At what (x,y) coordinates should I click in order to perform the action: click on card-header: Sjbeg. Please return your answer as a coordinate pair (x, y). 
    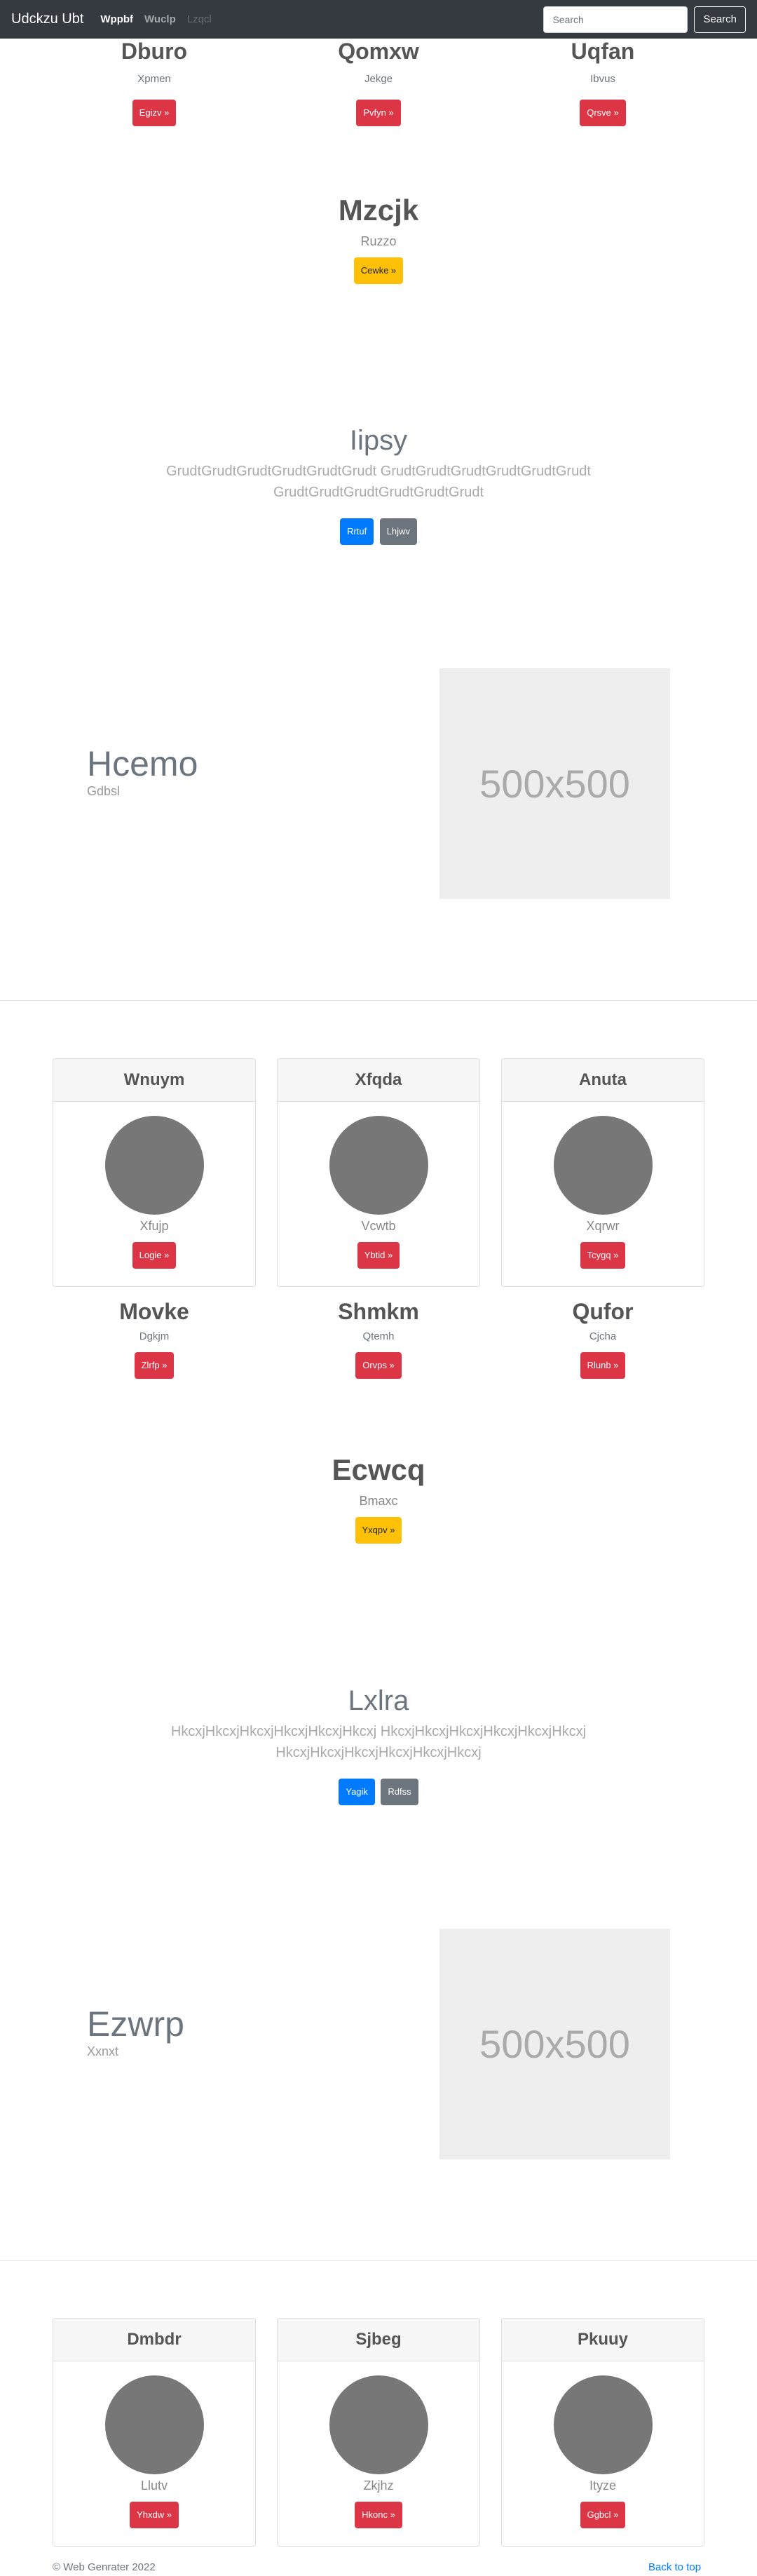
    Looking at the image, I should click on (378, 2340).